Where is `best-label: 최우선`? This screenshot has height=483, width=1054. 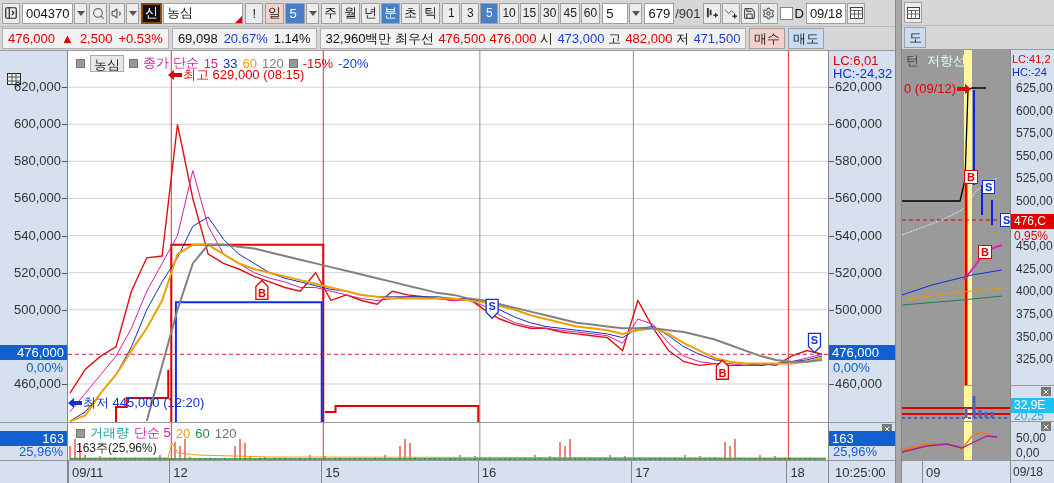
best-label: 최우선 is located at coordinates (415, 38).